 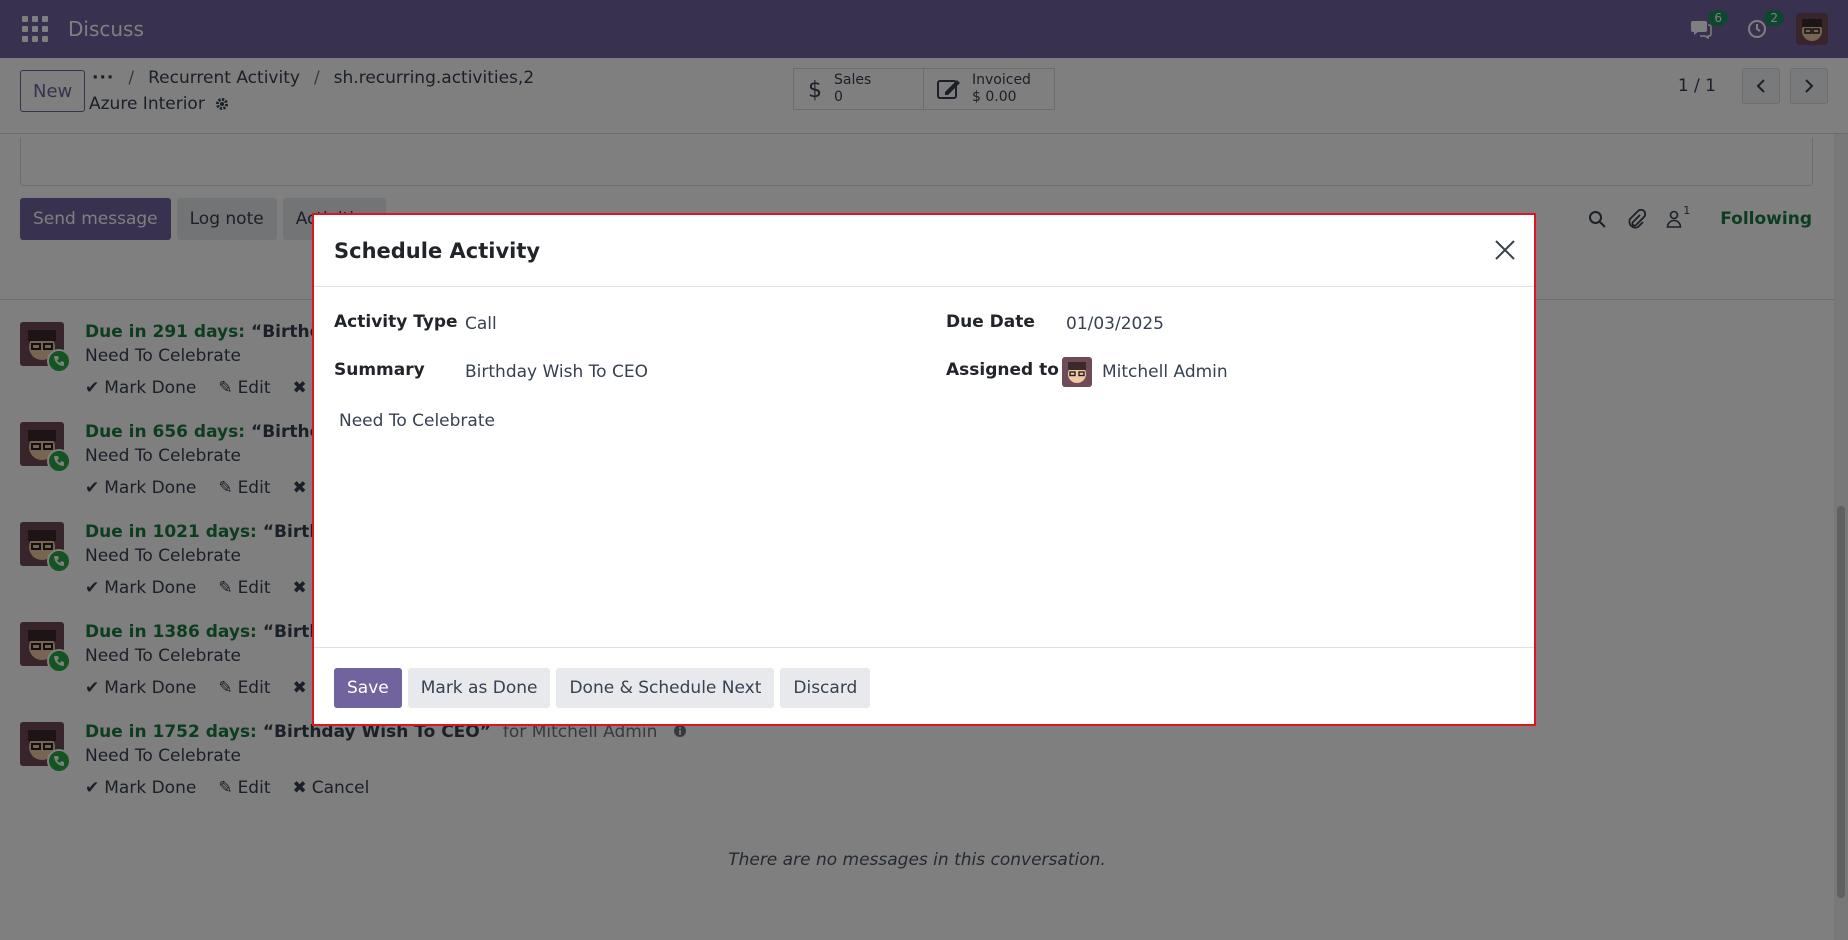 I want to click on save-button: Save, so click(x=368, y=688).